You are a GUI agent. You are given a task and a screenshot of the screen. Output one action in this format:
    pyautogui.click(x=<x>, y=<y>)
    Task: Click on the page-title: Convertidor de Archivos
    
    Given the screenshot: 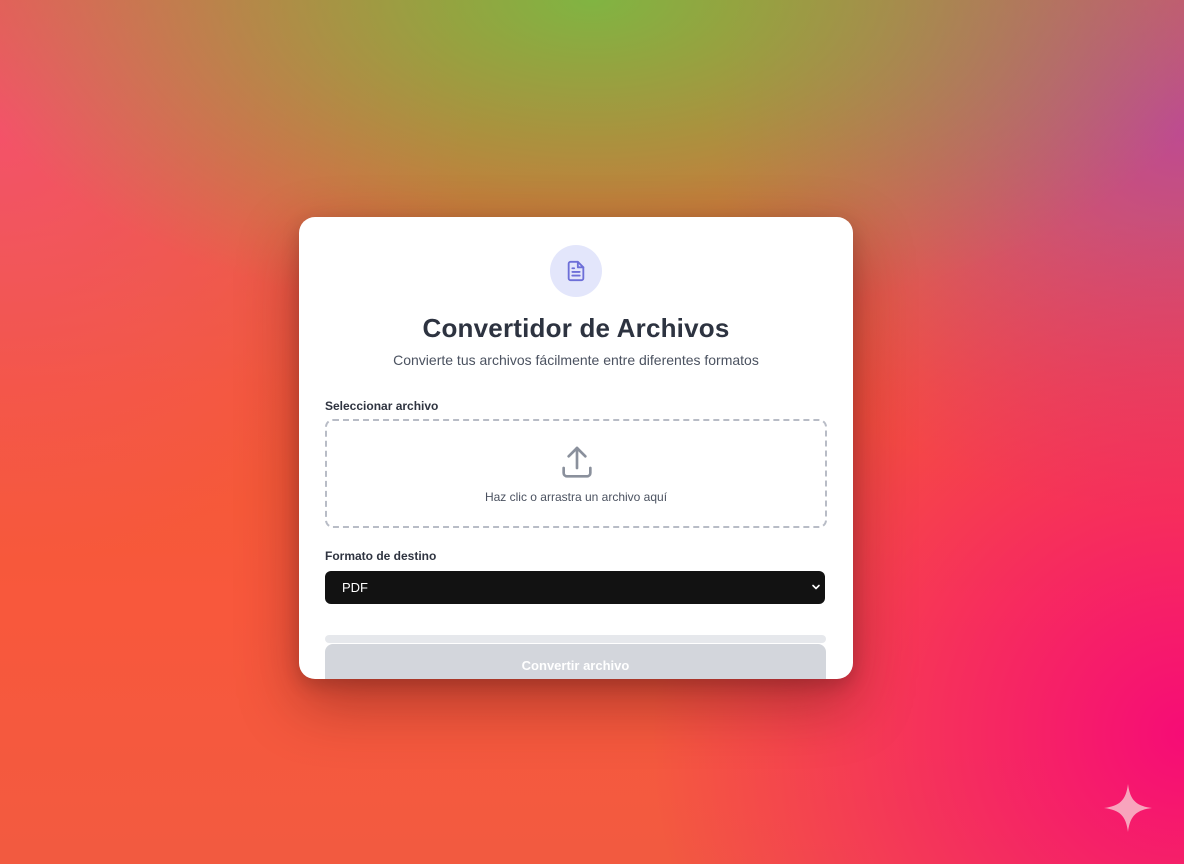 What is the action you would take?
    pyautogui.click(x=576, y=328)
    